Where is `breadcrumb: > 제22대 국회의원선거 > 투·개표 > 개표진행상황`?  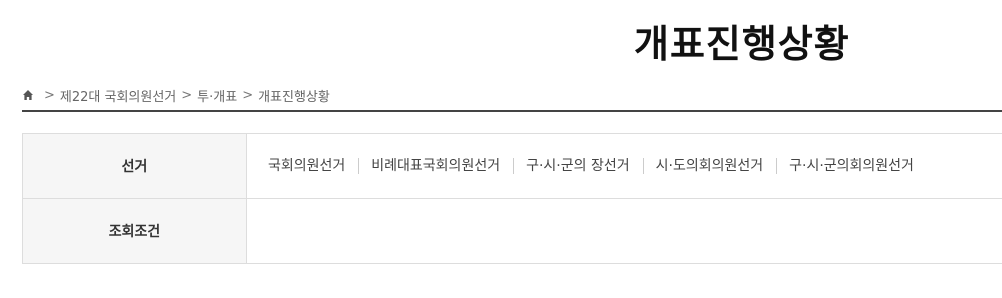
breadcrumb: > 제22대 국회의원선거 > 투·개표 > 개표진행상황 is located at coordinates (176, 95).